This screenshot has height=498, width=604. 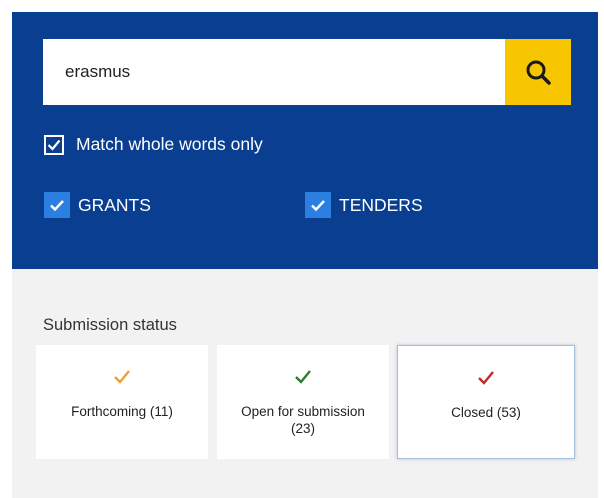 What do you see at coordinates (110, 325) in the screenshot?
I see `submission-status-title: Submission status` at bounding box center [110, 325].